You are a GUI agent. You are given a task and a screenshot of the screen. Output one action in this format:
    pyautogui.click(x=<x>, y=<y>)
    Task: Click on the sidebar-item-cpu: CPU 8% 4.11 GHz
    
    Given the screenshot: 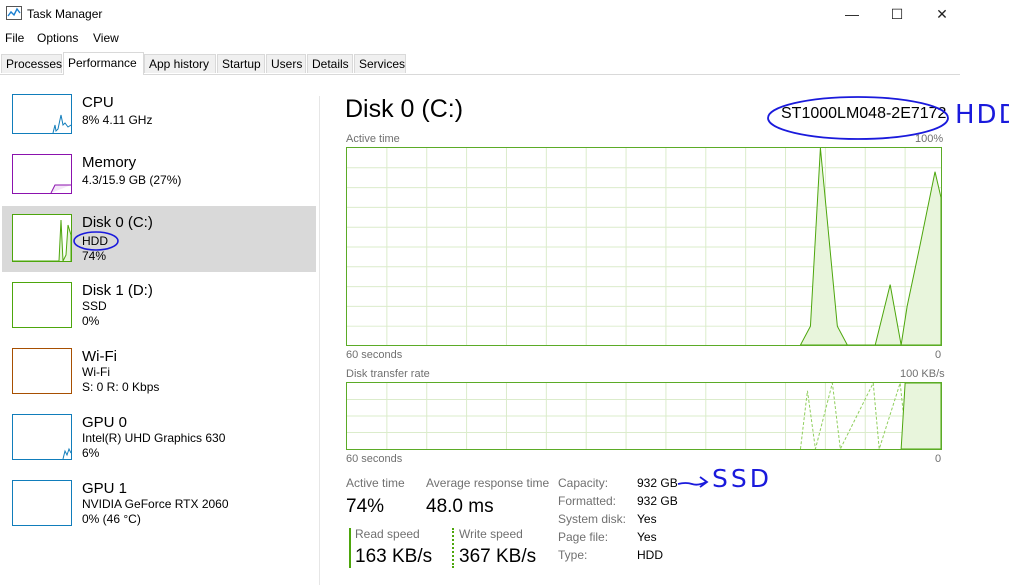 What is the action you would take?
    pyautogui.click(x=159, y=118)
    